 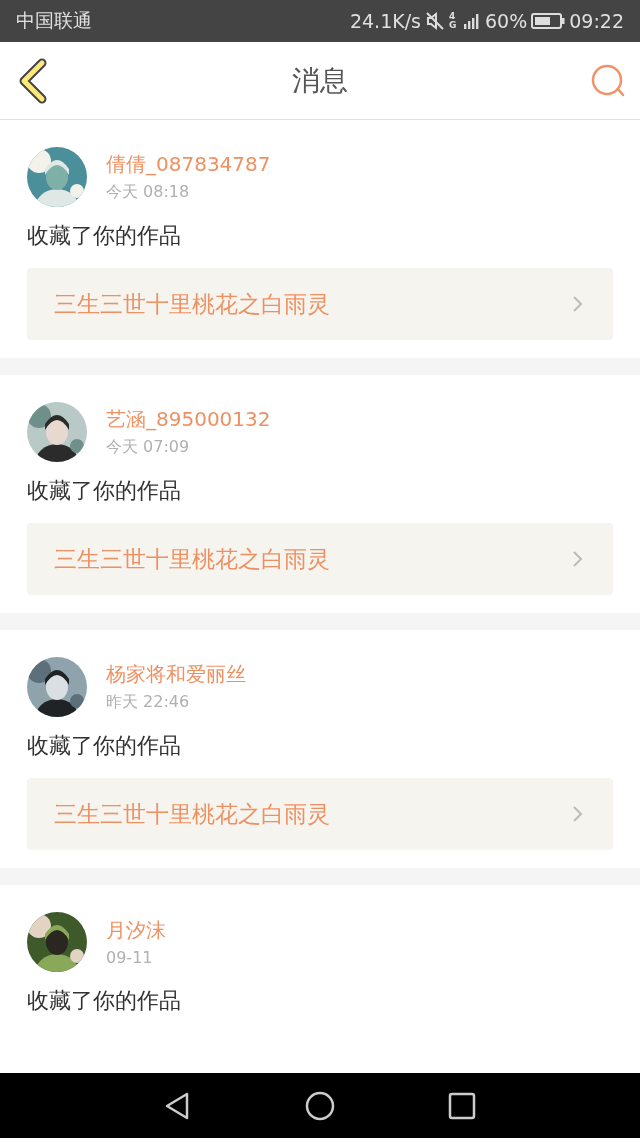 I want to click on network-speed: 24.1K/s, so click(x=385, y=21).